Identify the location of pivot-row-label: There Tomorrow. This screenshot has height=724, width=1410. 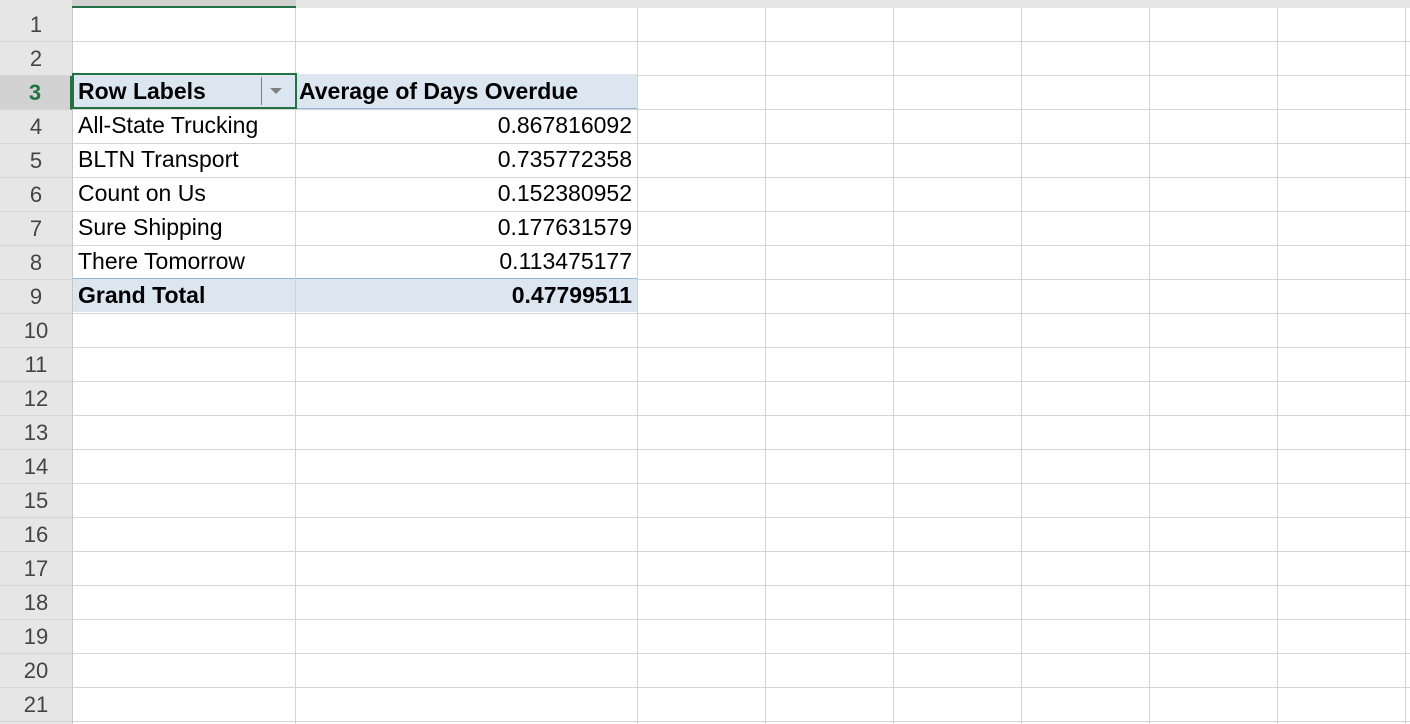
(184, 261).